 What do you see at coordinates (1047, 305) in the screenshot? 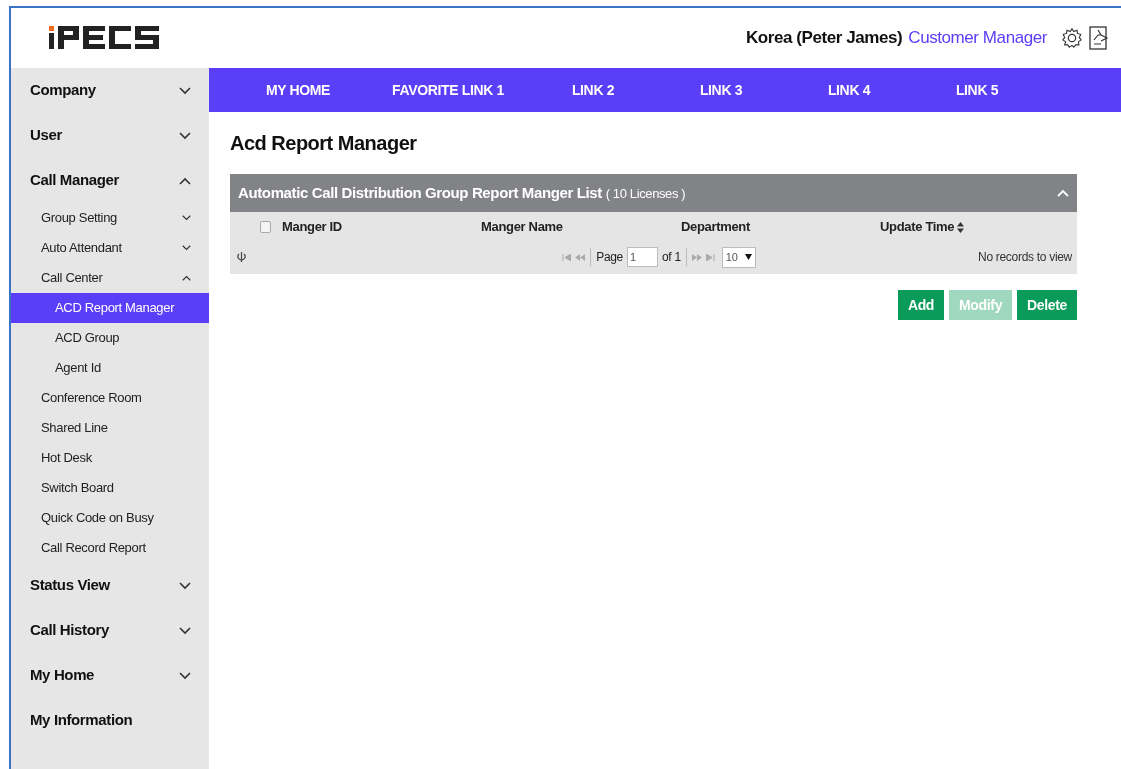
I see `action-button: Delete` at bounding box center [1047, 305].